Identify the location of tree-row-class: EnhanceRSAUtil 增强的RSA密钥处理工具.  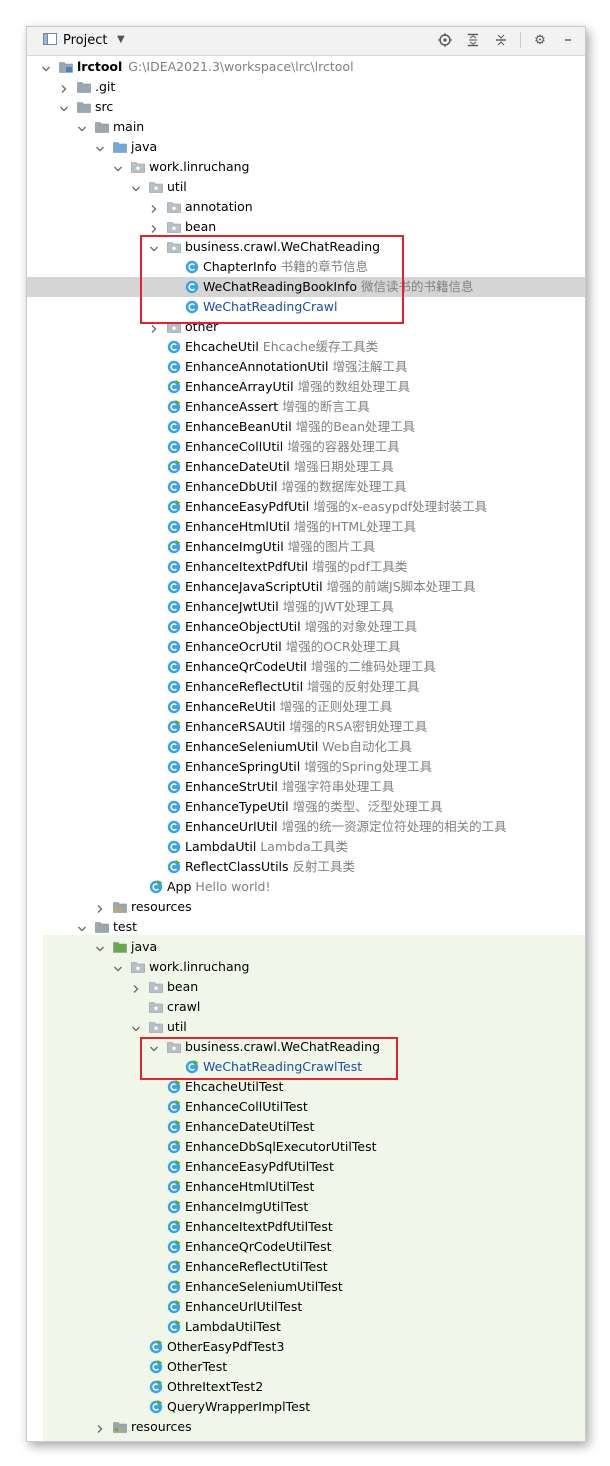
(306, 727).